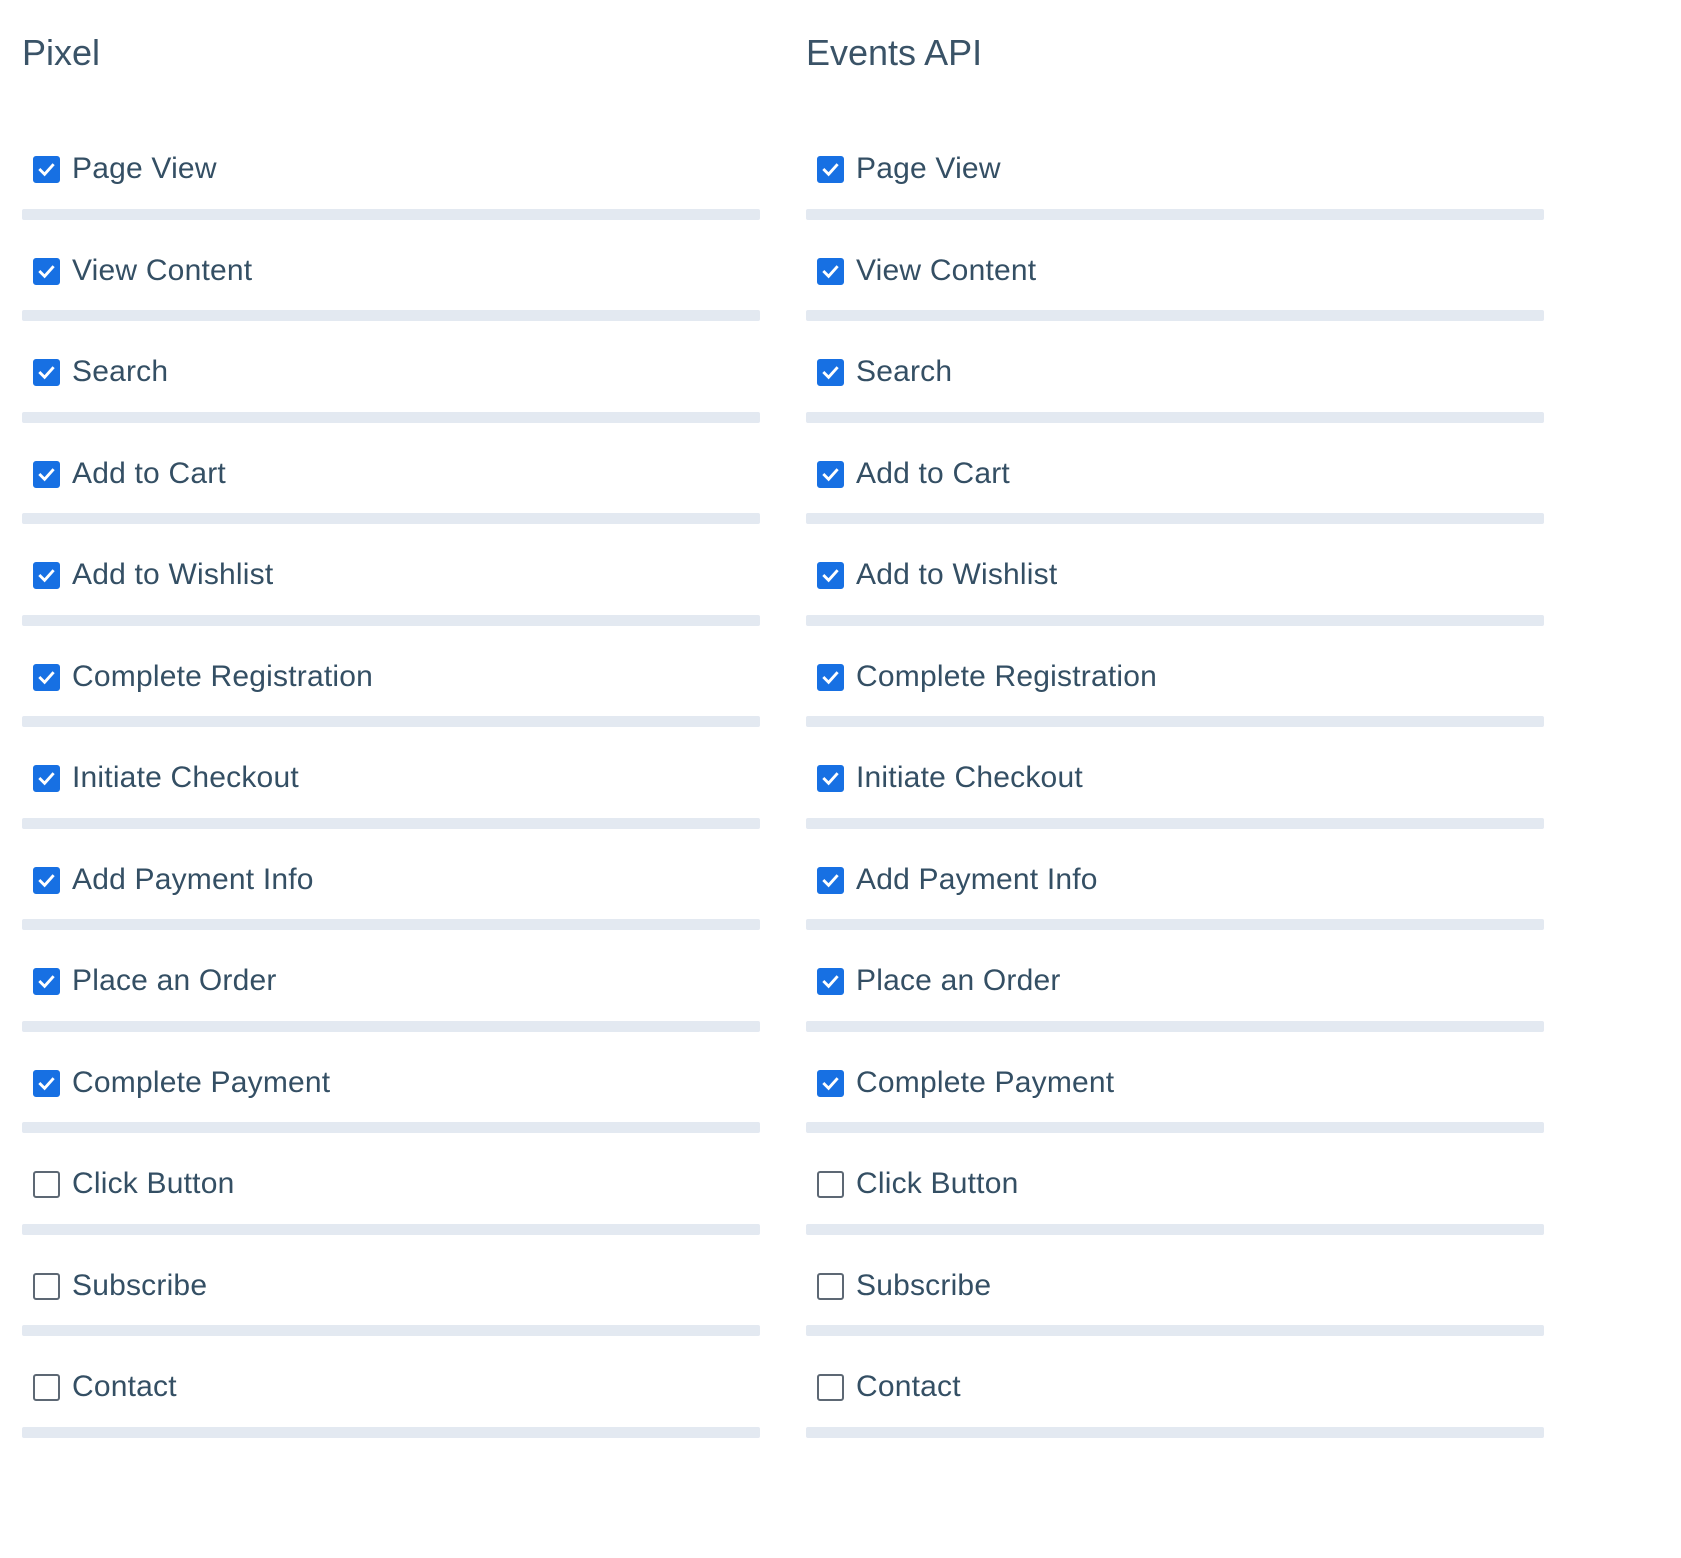  I want to click on events-api-checkbox-page-view, so click(830, 169).